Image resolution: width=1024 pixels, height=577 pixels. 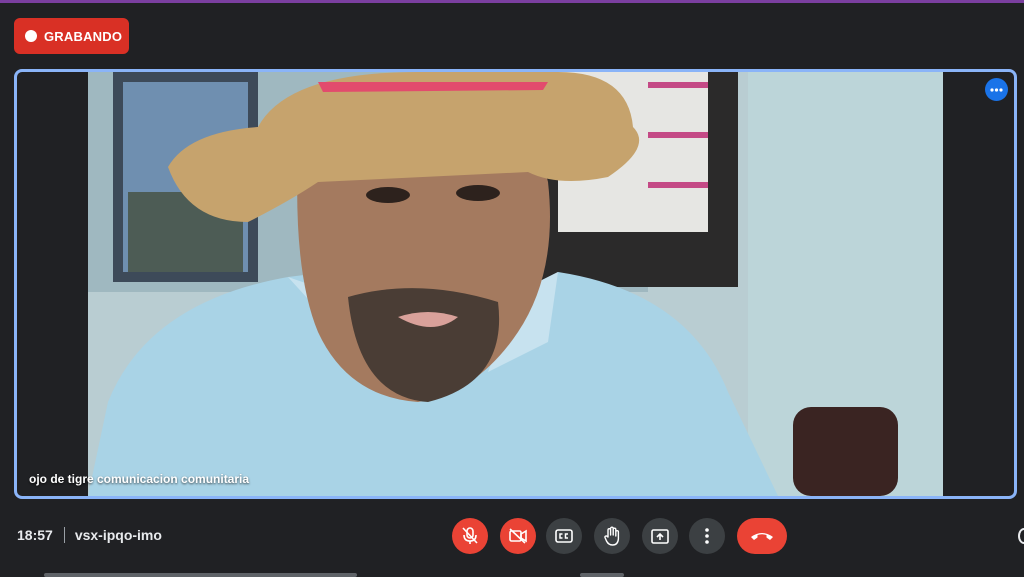 I want to click on hand-icon, so click(x=612, y=536).